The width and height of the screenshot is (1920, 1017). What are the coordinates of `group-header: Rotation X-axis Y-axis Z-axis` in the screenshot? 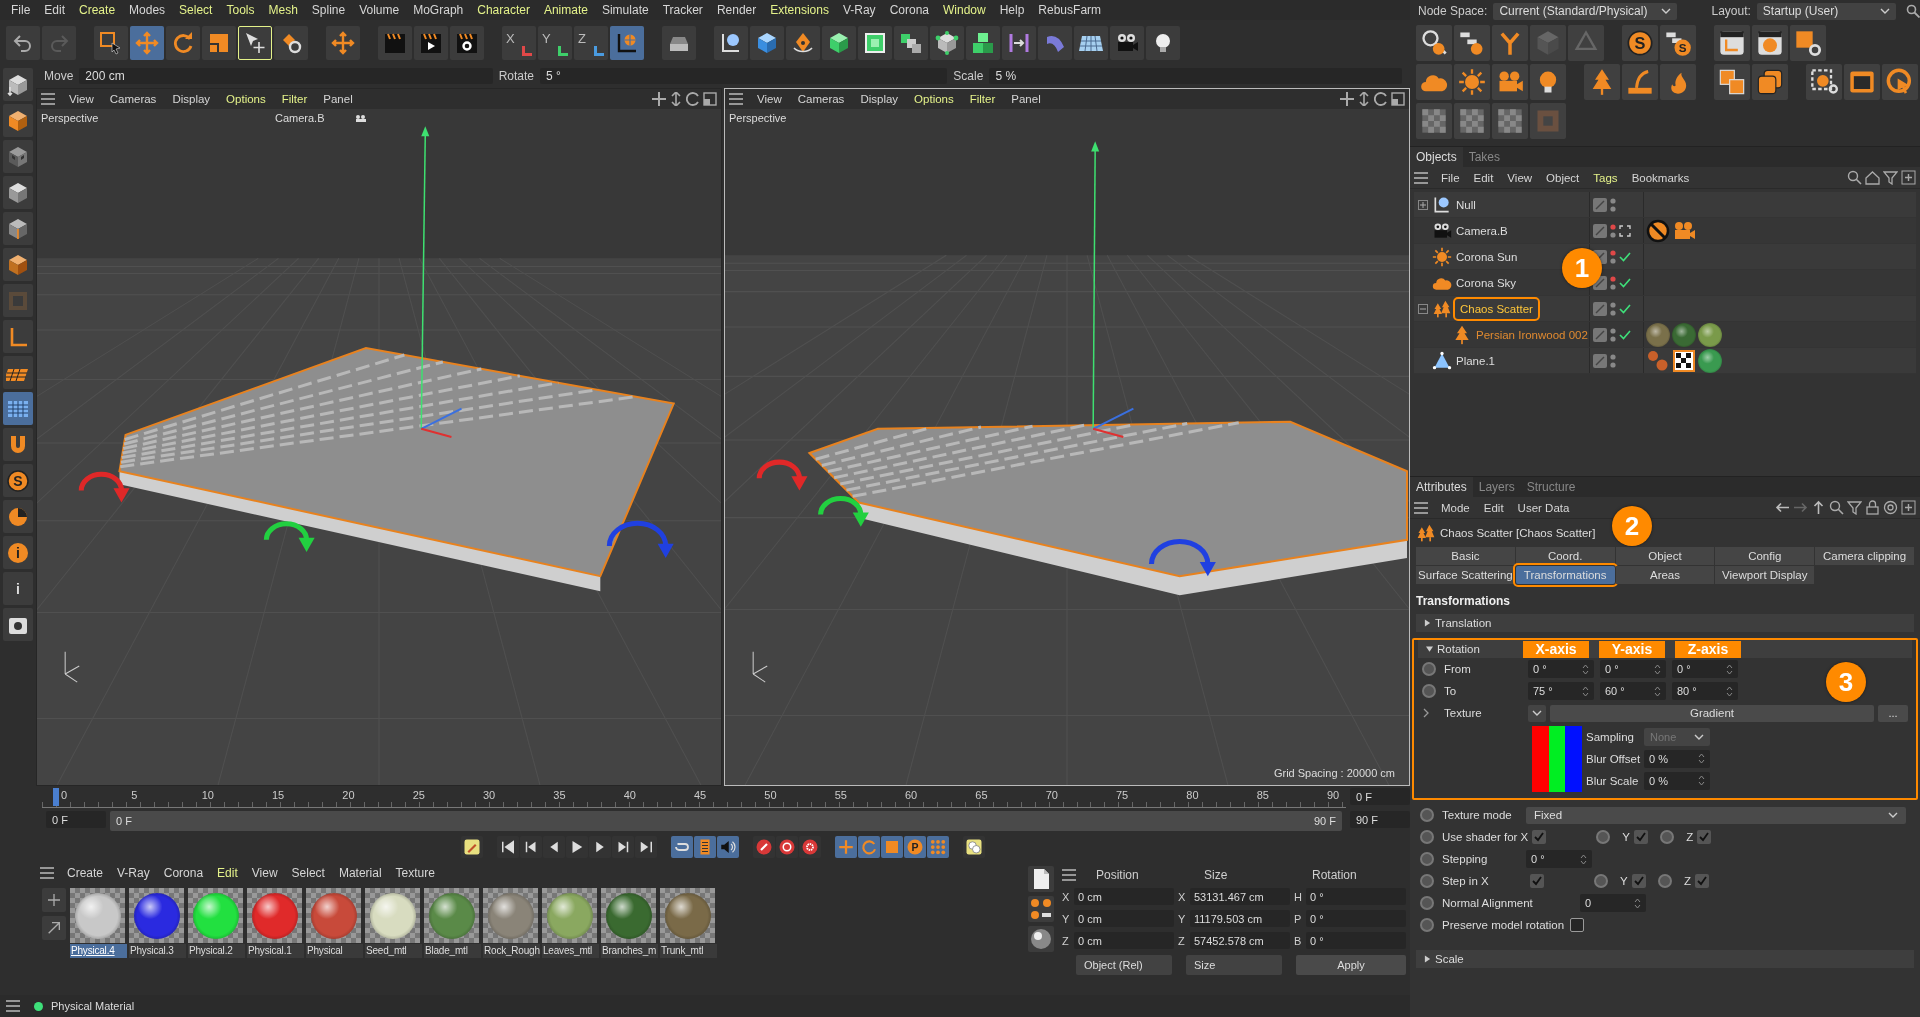 It's located at (1665, 649).